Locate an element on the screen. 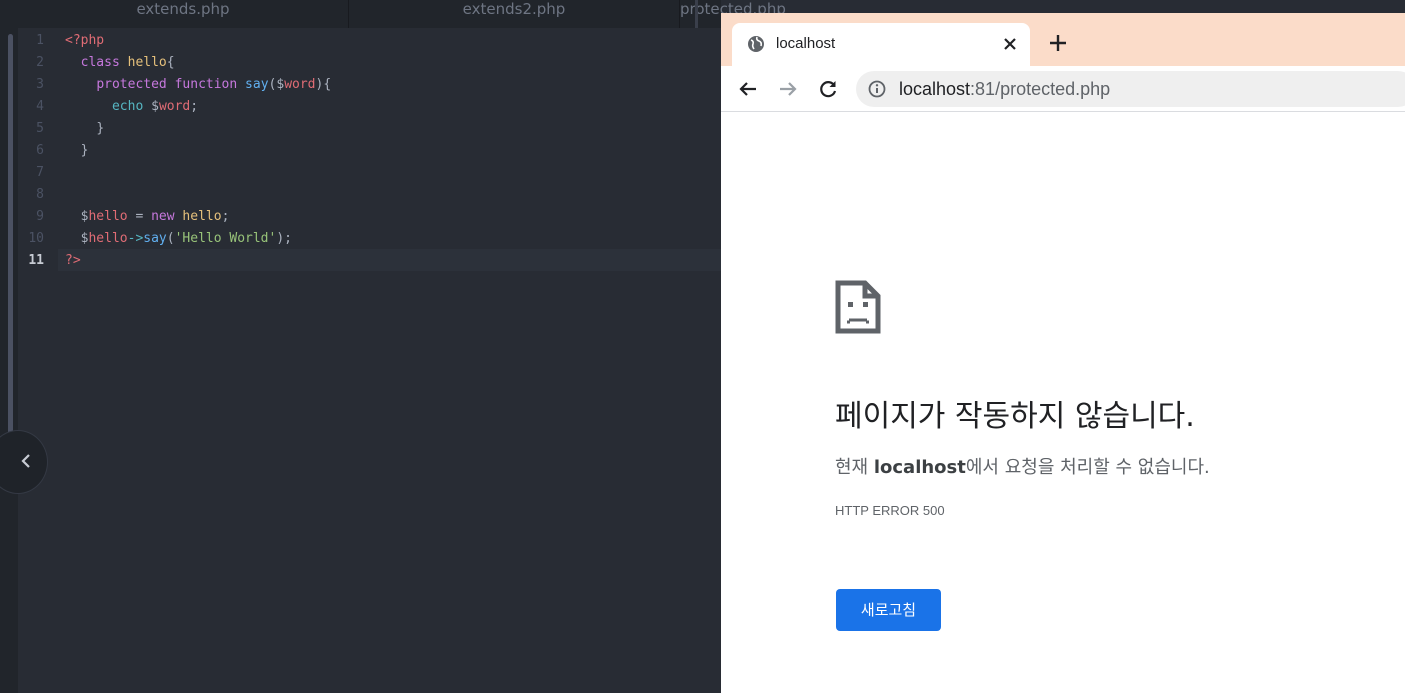 The height and width of the screenshot is (693, 1405). editor-tab-extends2: extends2.php is located at coordinates (514, 14).